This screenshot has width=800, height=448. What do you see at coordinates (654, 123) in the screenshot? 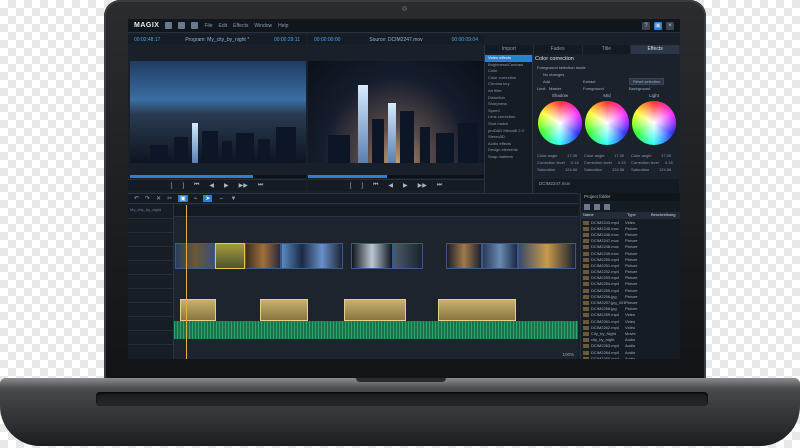
I see `light-color-wheel` at bounding box center [654, 123].